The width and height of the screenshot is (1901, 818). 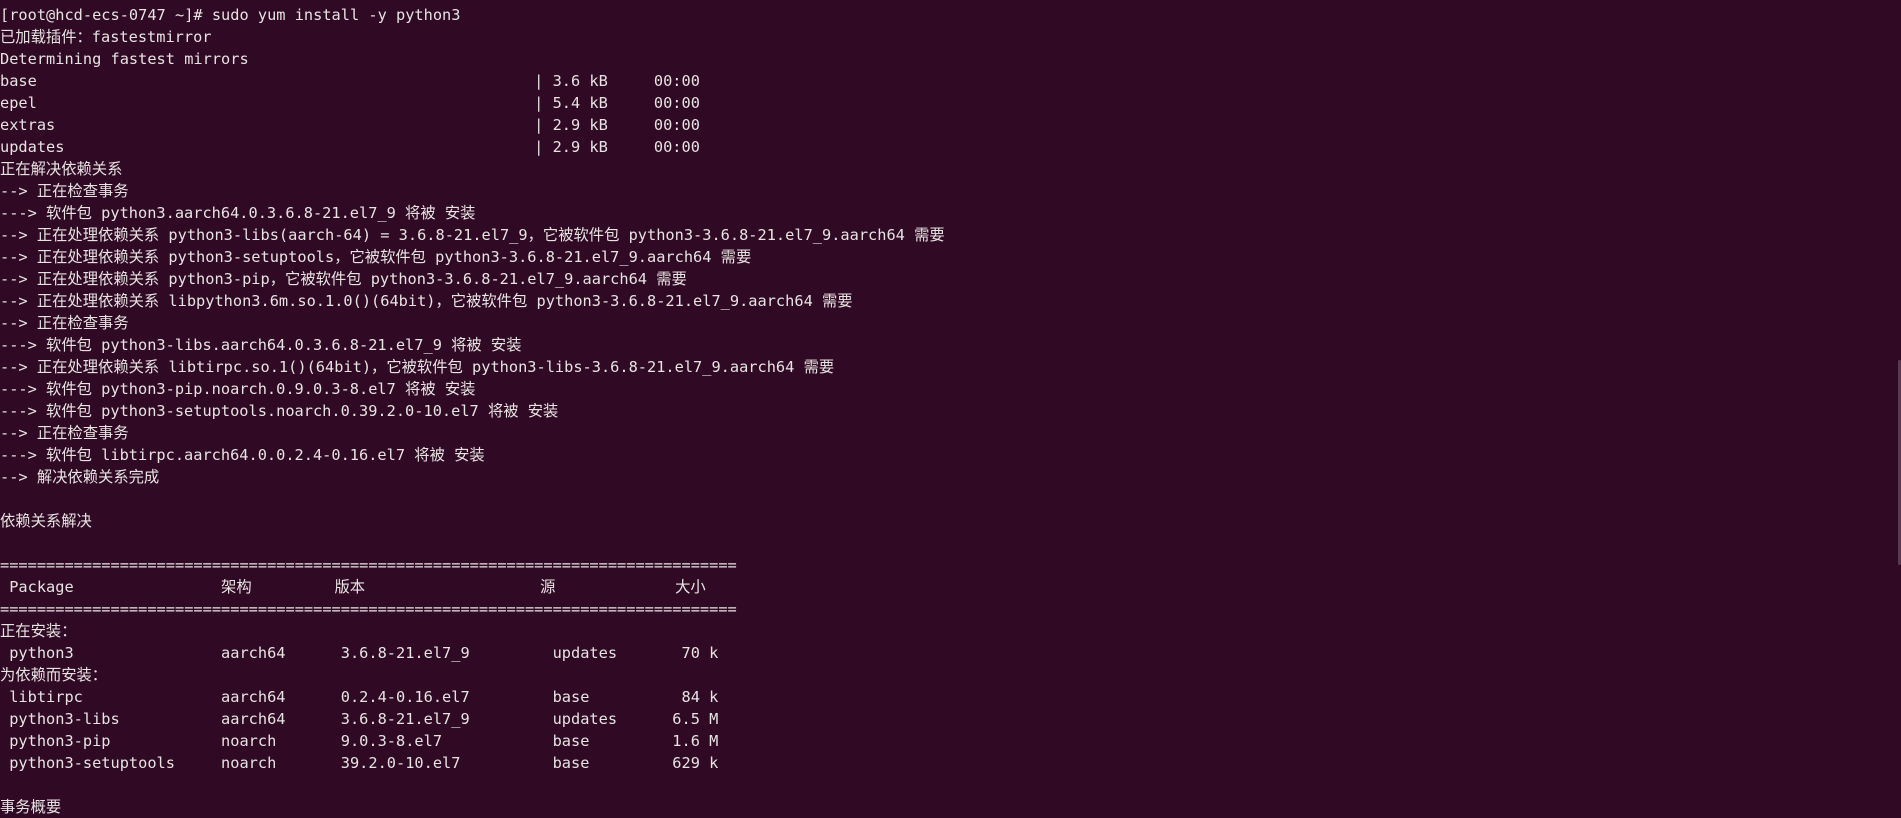 I want to click on terminal-line: updates | 2.9 kB 00:00, so click(x=350, y=147).